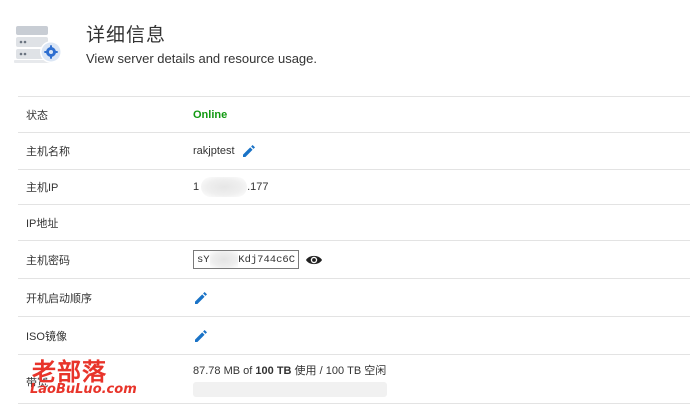  Describe the element at coordinates (354, 336) in the screenshot. I see `row-iso: ISO镜像` at that location.